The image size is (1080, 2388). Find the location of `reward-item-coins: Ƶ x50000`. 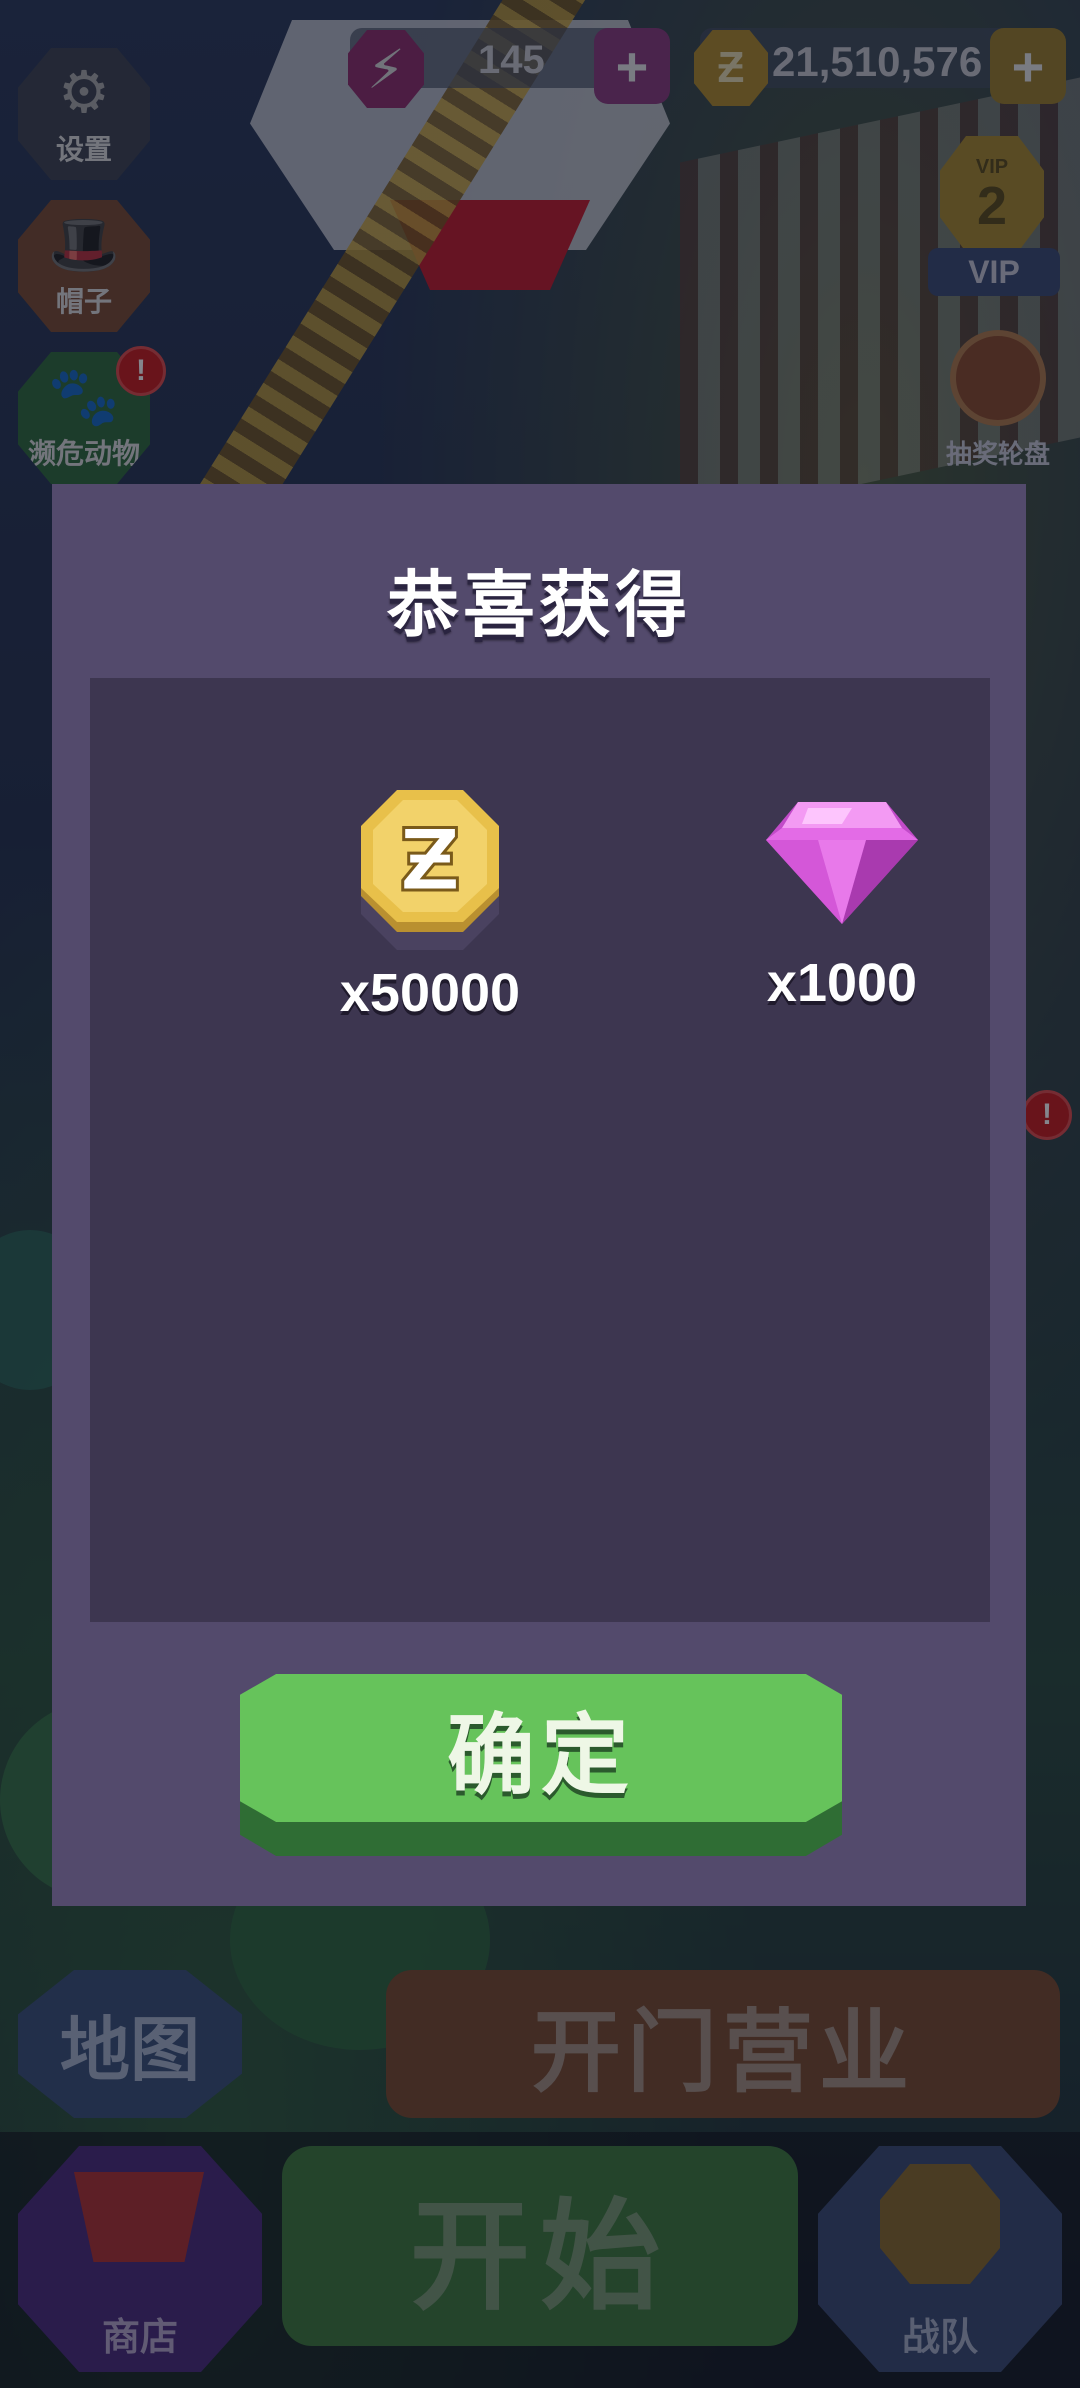

reward-item-coins: Ƶ x50000 is located at coordinates (430, 906).